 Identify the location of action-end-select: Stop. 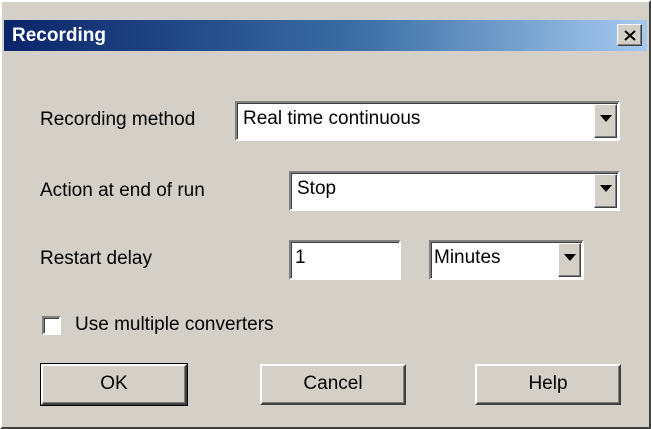
(454, 191).